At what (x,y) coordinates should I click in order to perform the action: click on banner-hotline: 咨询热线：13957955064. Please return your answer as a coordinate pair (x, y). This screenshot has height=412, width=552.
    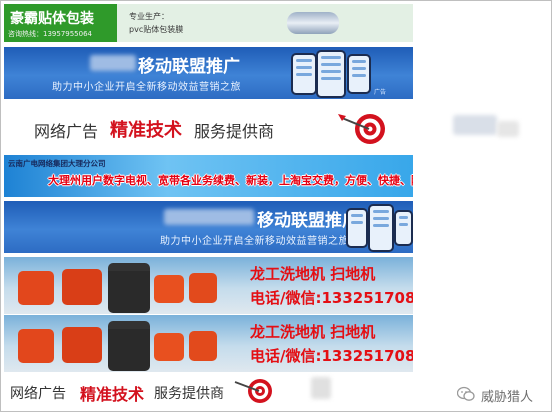
    Looking at the image, I should click on (50, 34).